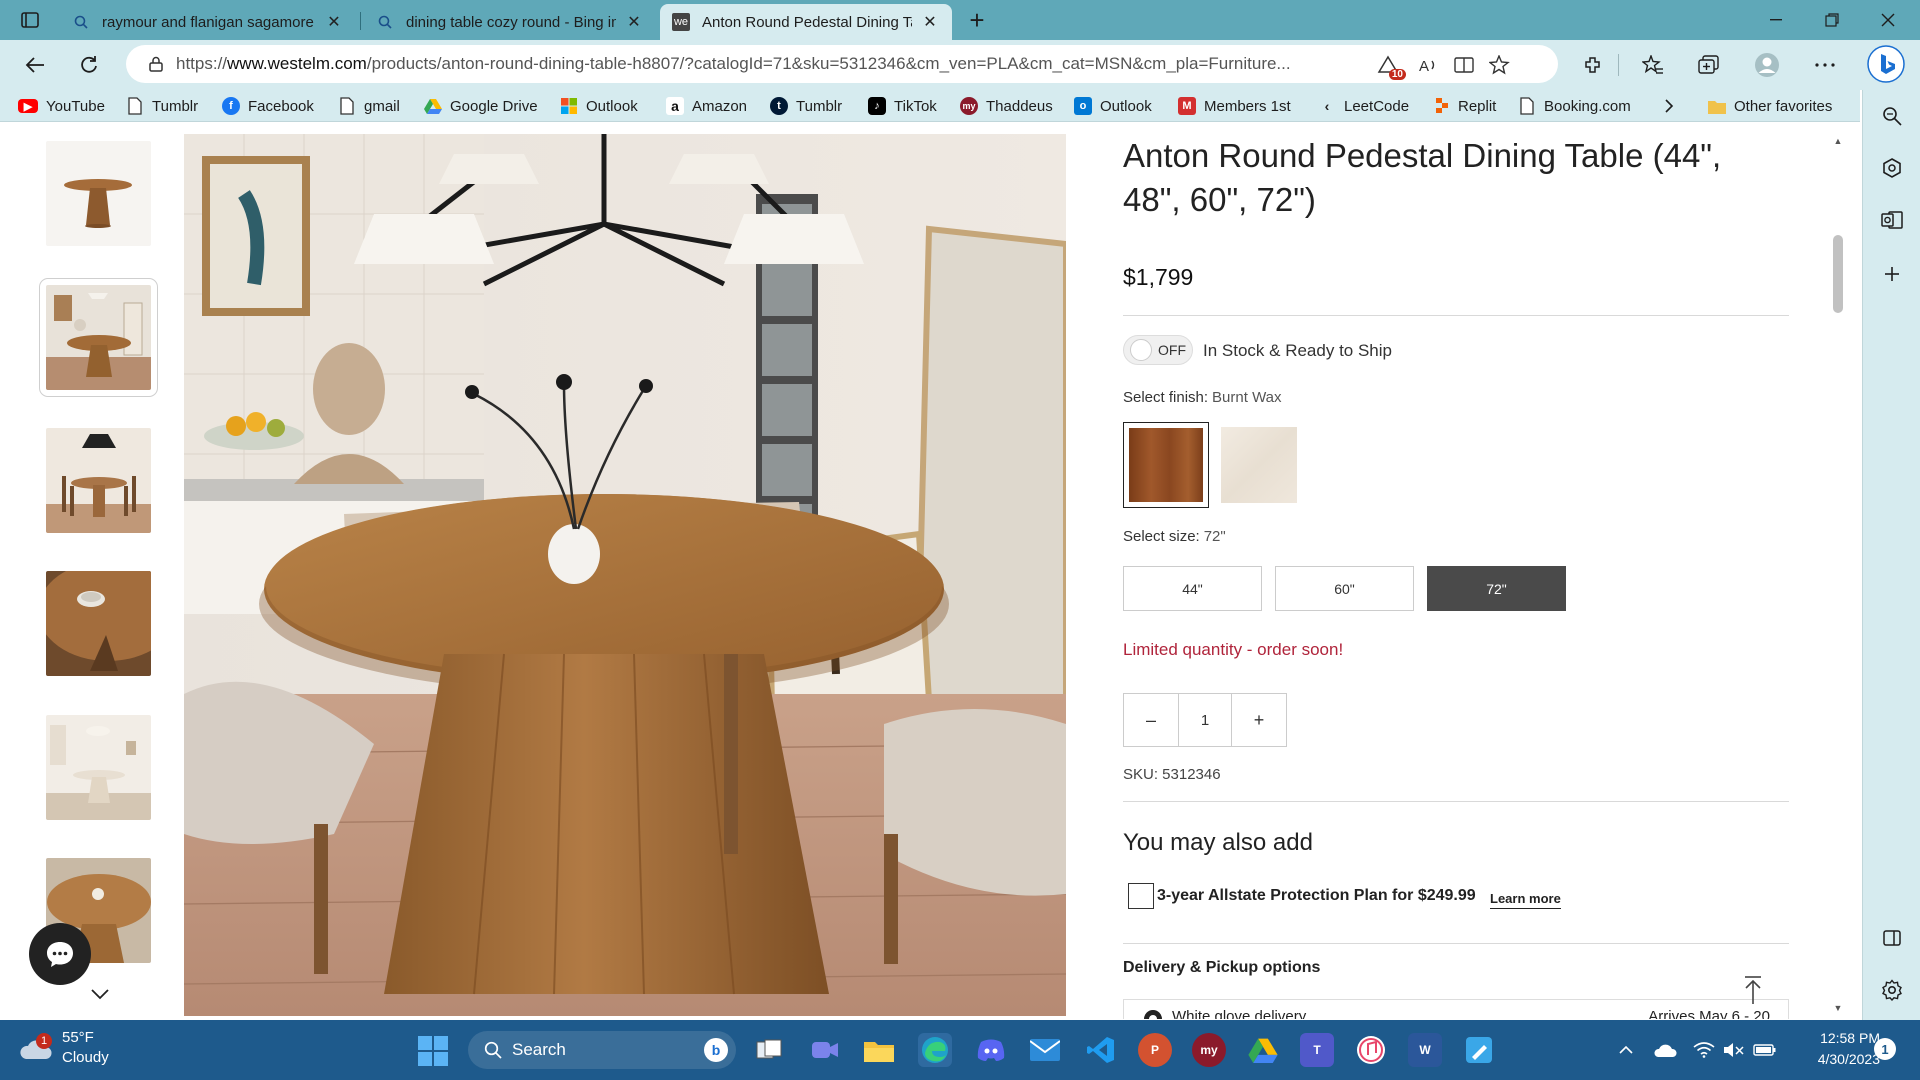 Image resolution: width=1920 pixels, height=1080 pixels. Describe the element at coordinates (1653, 65) in the screenshot. I see `favorites-icon` at that location.